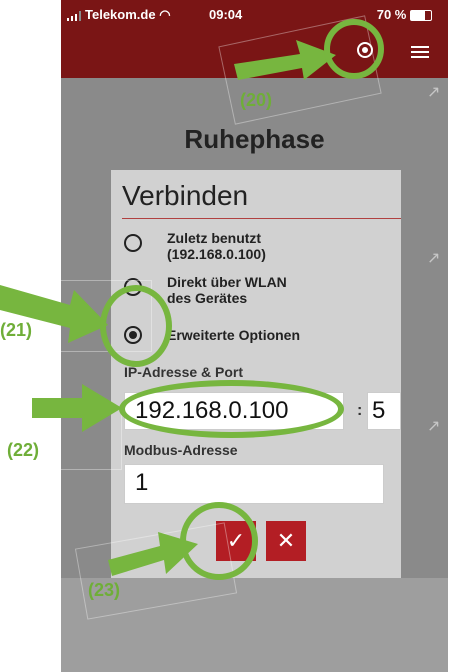  I want to click on annotation-label-21: (21), so click(16, 330).